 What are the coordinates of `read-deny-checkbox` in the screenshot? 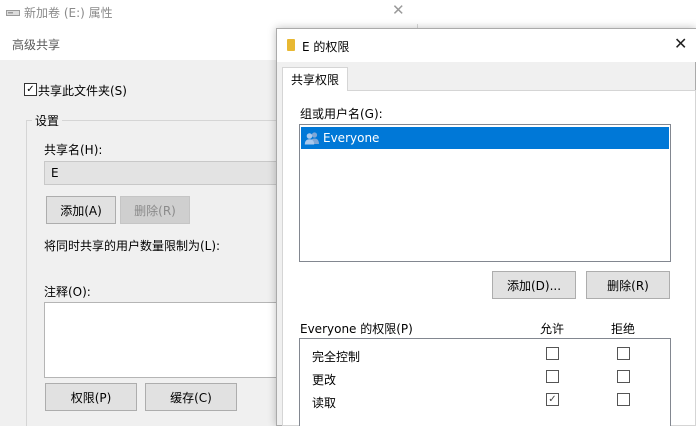 It's located at (623, 399).